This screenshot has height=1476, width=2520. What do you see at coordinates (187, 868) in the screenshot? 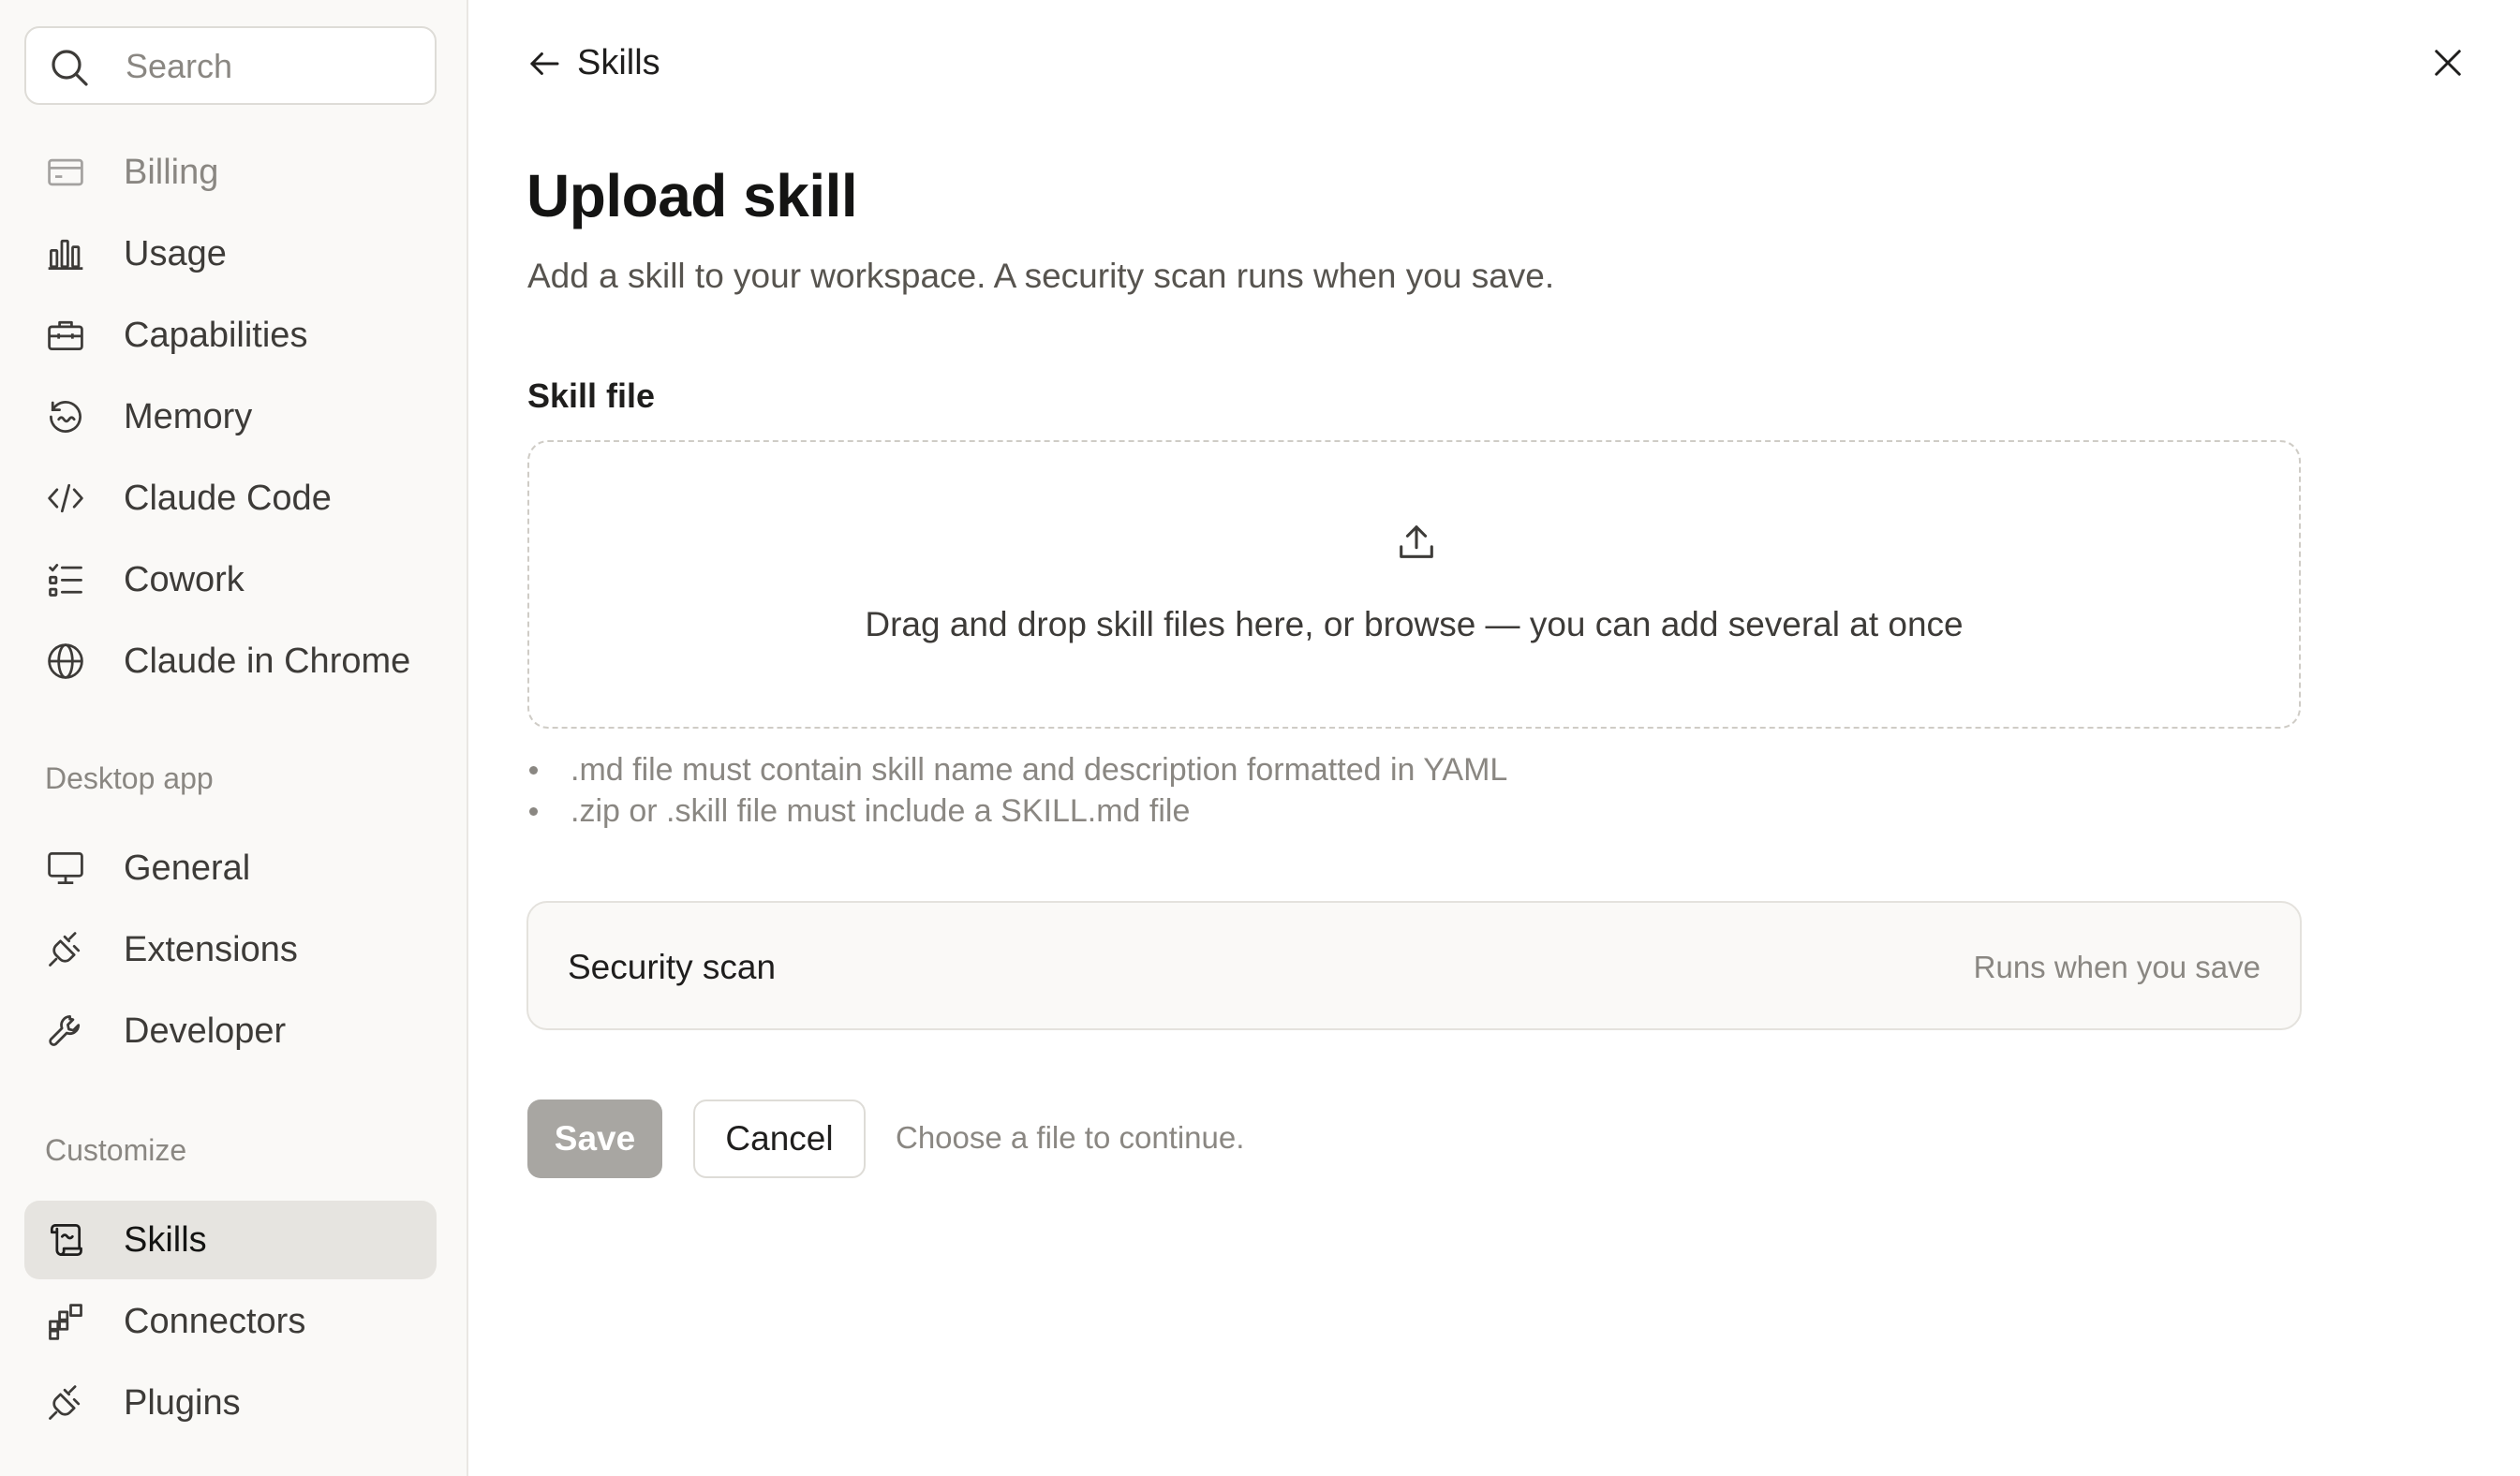
I see `sidebar-item-label: General` at bounding box center [187, 868].